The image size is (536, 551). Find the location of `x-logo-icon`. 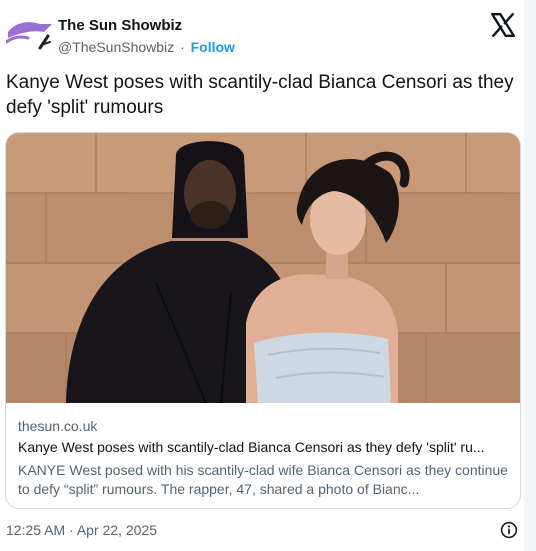

x-logo-icon is located at coordinates (503, 25).